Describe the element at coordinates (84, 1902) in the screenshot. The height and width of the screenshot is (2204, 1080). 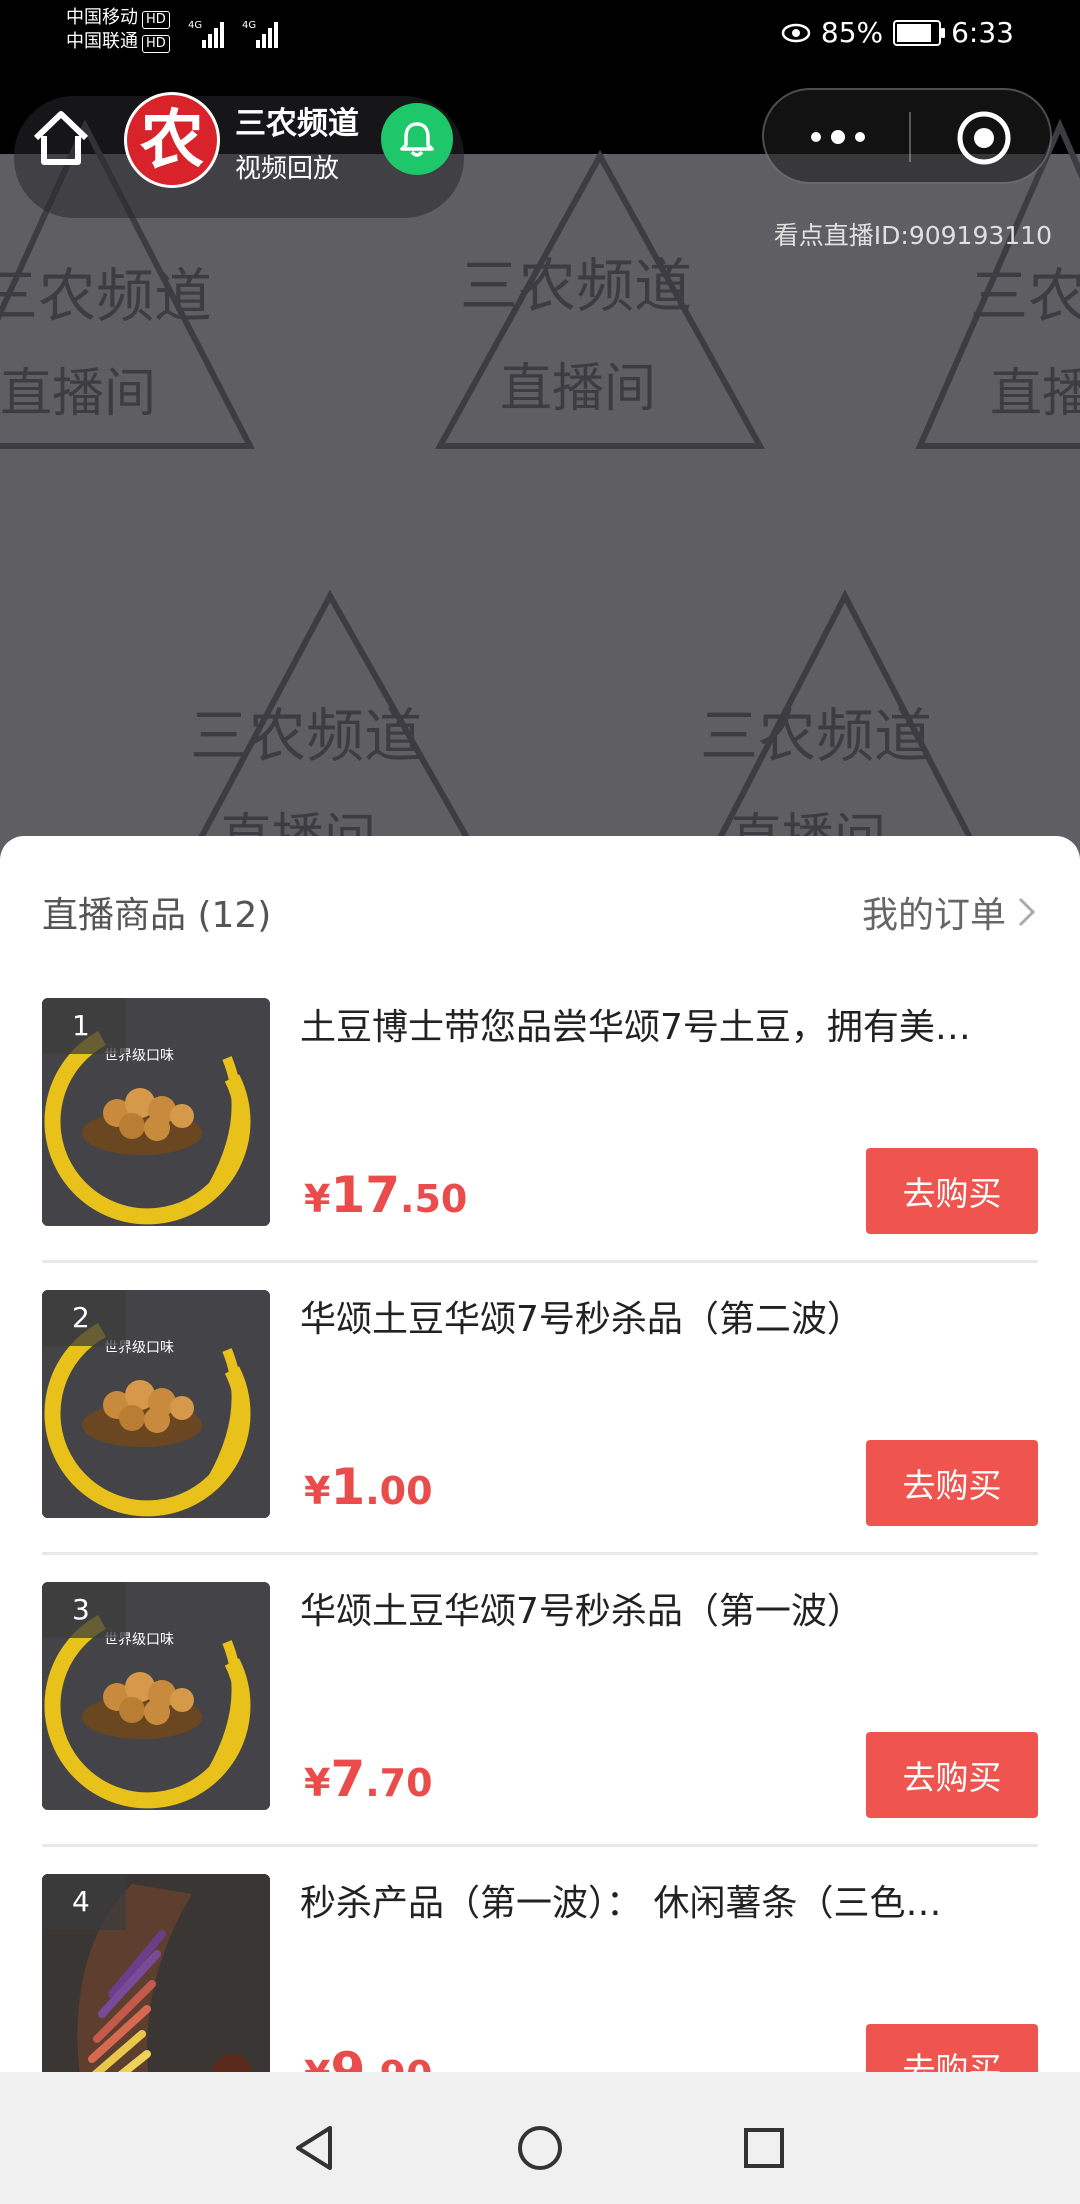
I see `product-index: 4` at that location.